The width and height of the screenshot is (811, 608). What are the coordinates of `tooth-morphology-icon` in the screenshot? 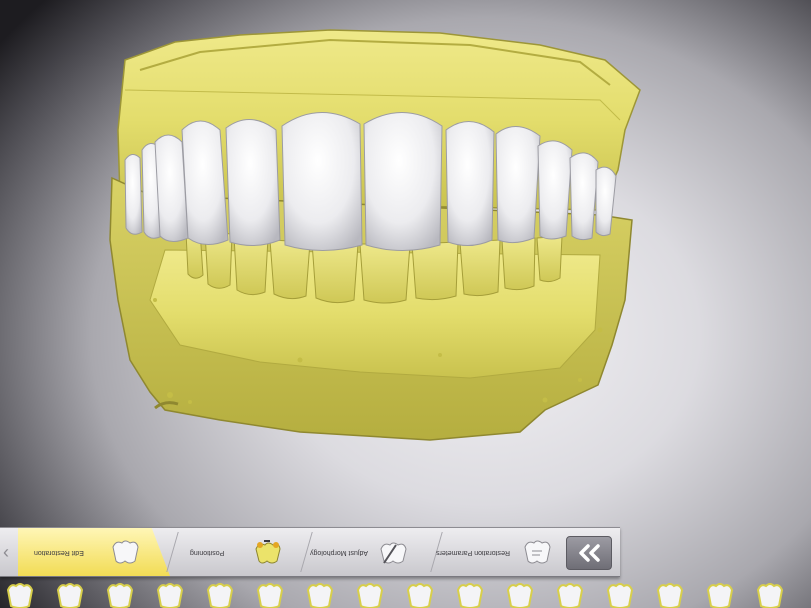 It's located at (393, 553).